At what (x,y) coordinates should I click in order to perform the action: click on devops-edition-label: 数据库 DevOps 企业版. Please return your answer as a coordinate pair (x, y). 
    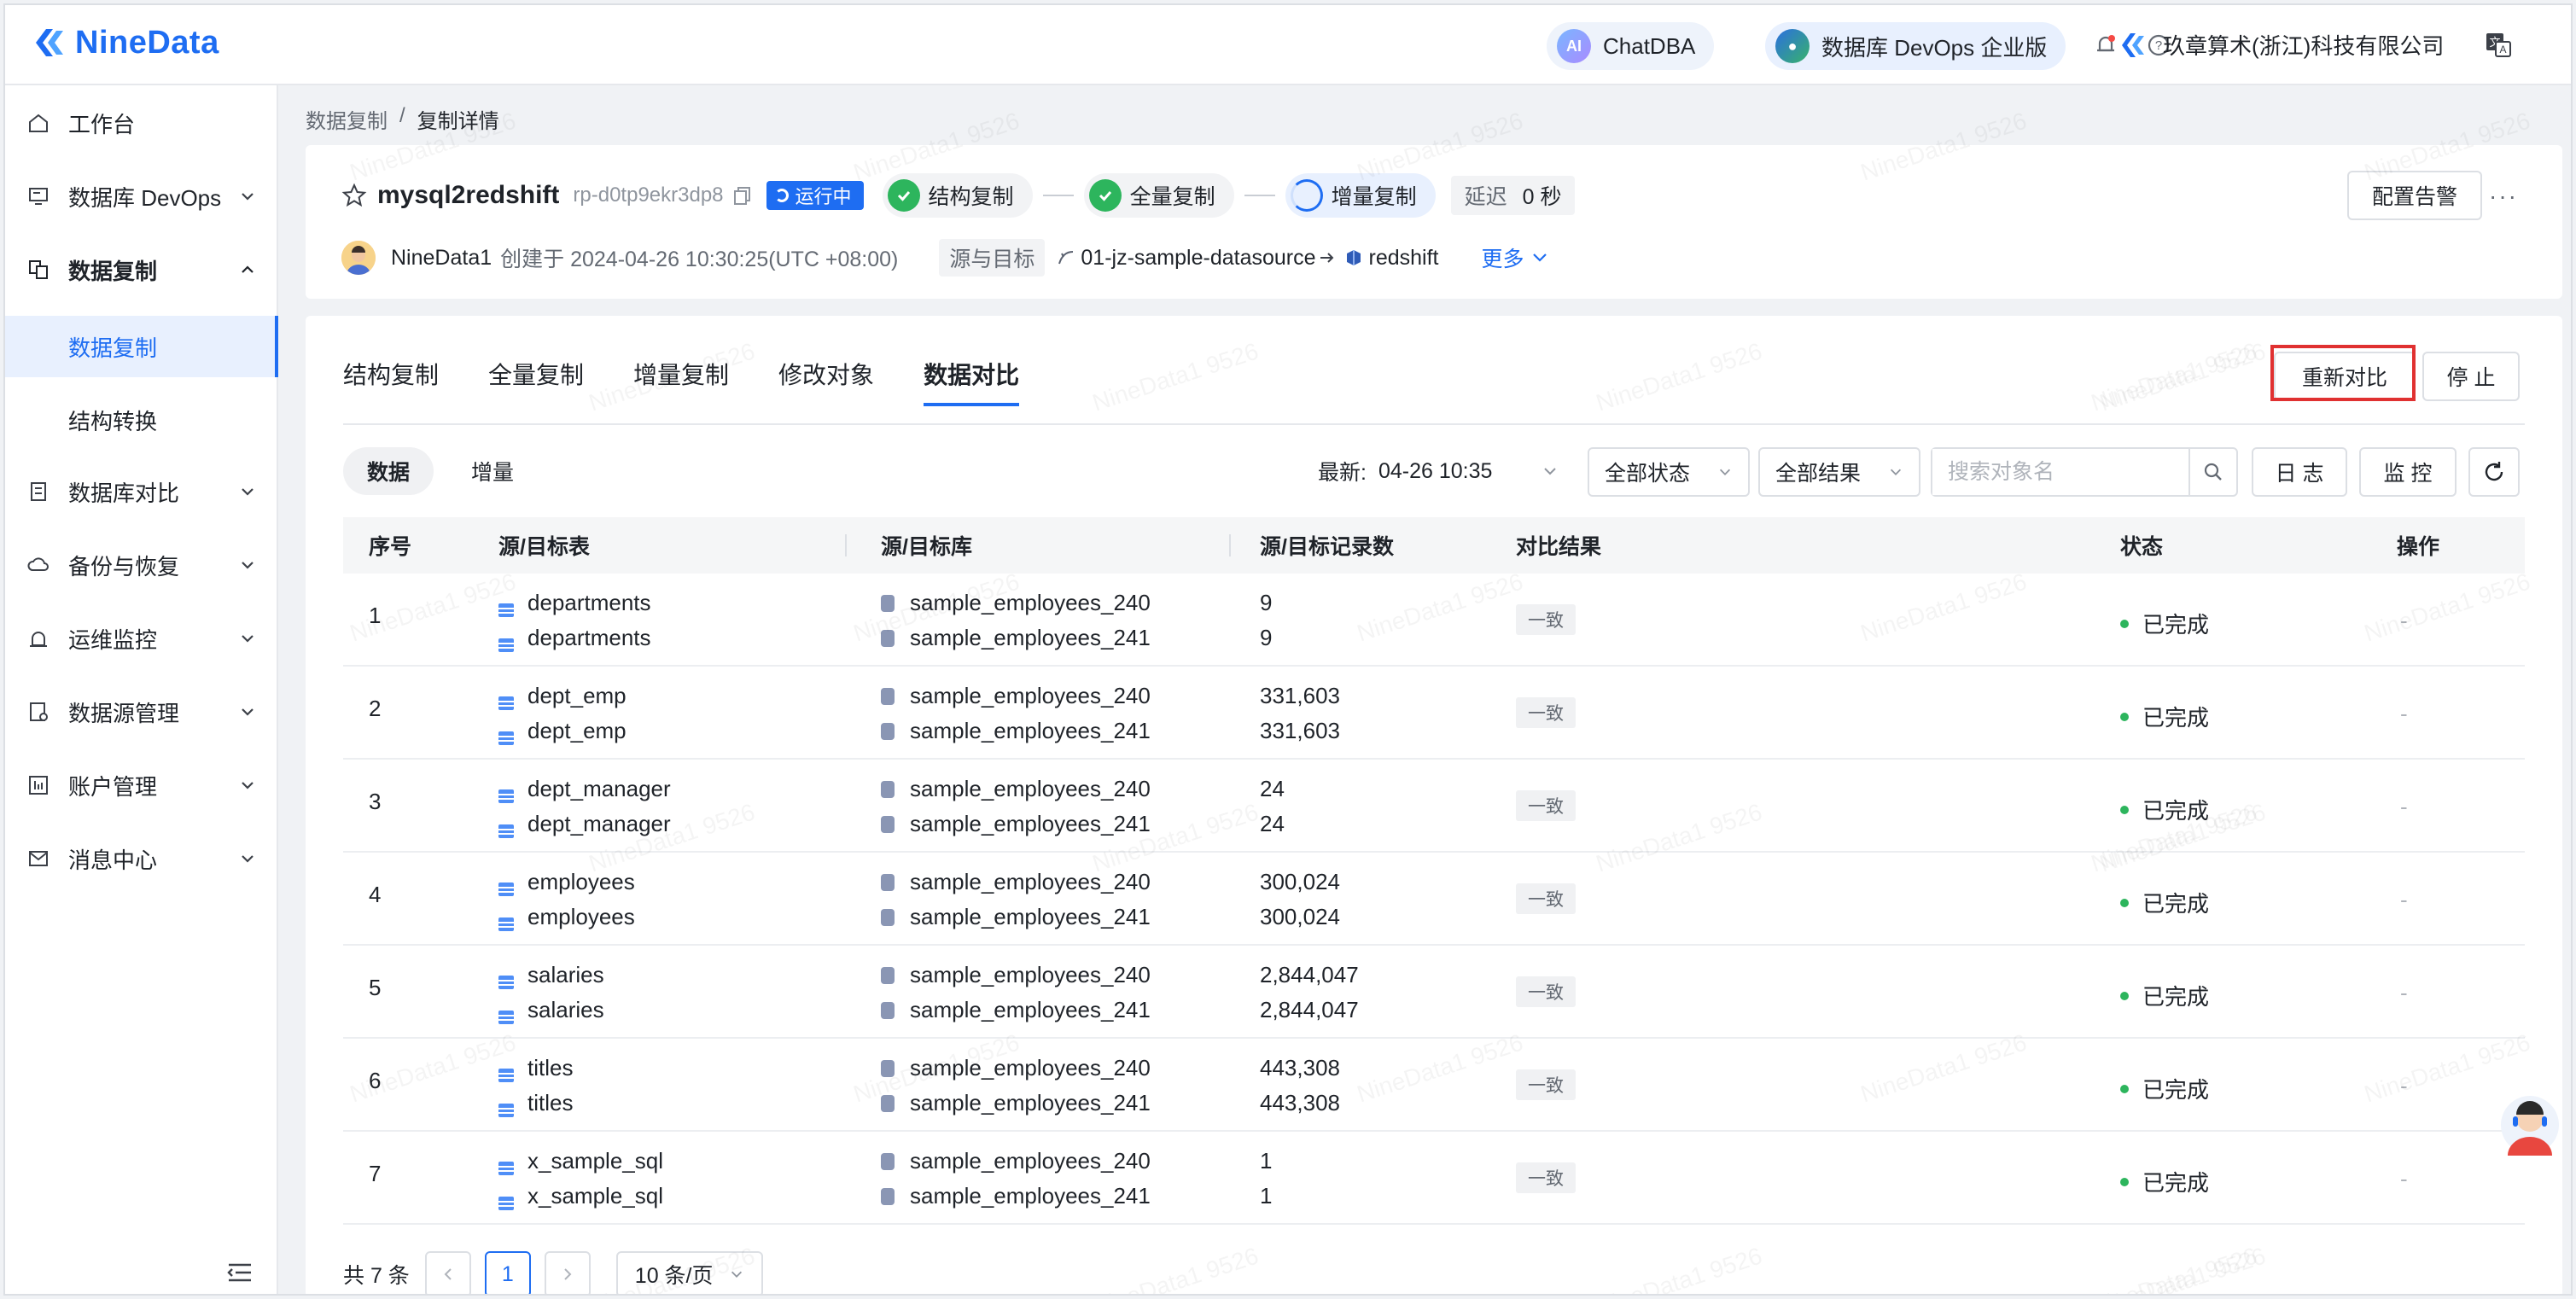
    Looking at the image, I should click on (1934, 47).